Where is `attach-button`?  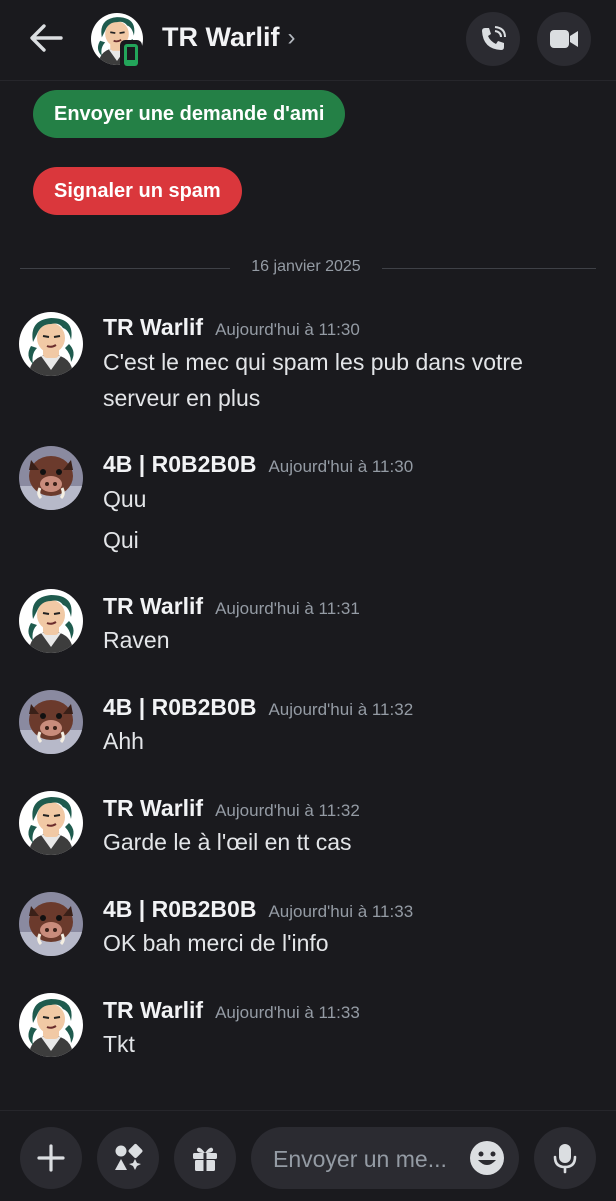 attach-button is located at coordinates (51, 1158).